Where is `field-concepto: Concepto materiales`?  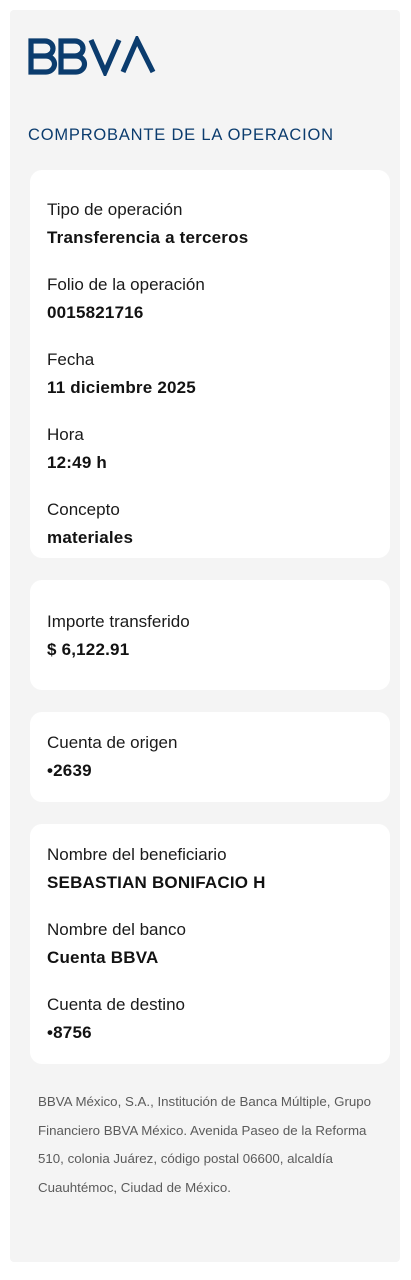 field-concepto: Concepto materiales is located at coordinates (210, 524).